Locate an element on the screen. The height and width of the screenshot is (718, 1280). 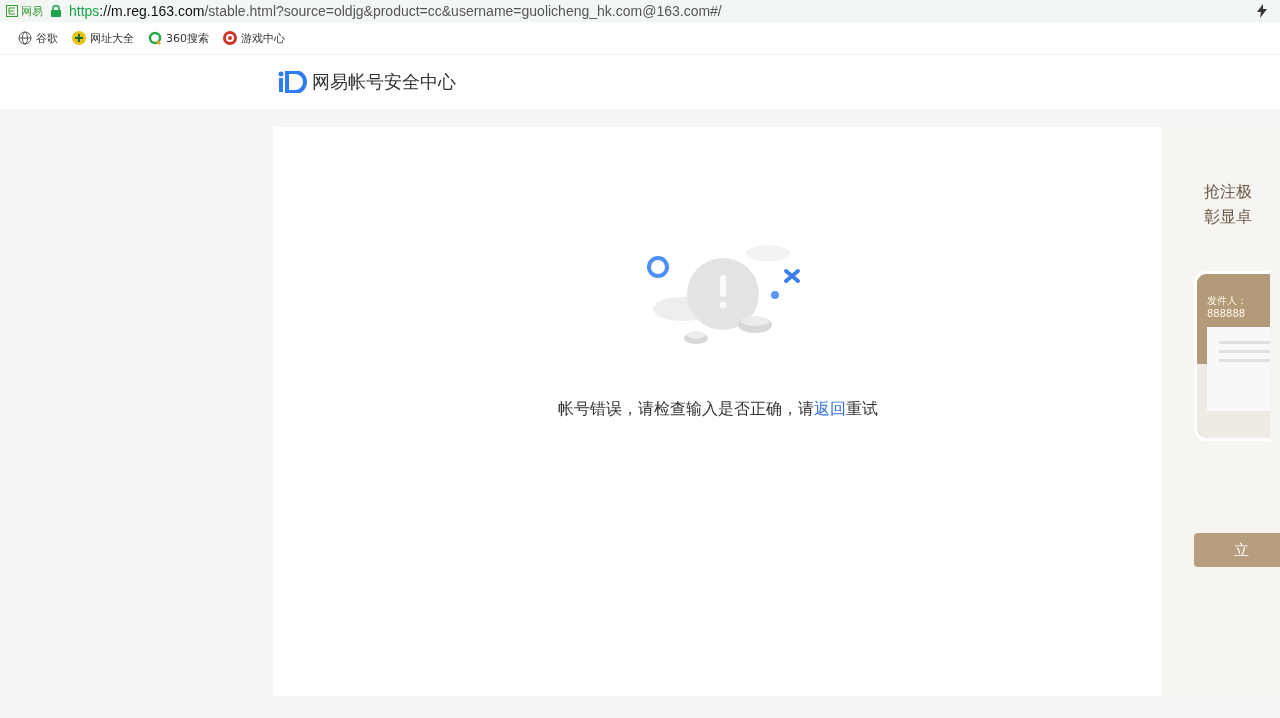
back-link: 返回 is located at coordinates (829, 408).